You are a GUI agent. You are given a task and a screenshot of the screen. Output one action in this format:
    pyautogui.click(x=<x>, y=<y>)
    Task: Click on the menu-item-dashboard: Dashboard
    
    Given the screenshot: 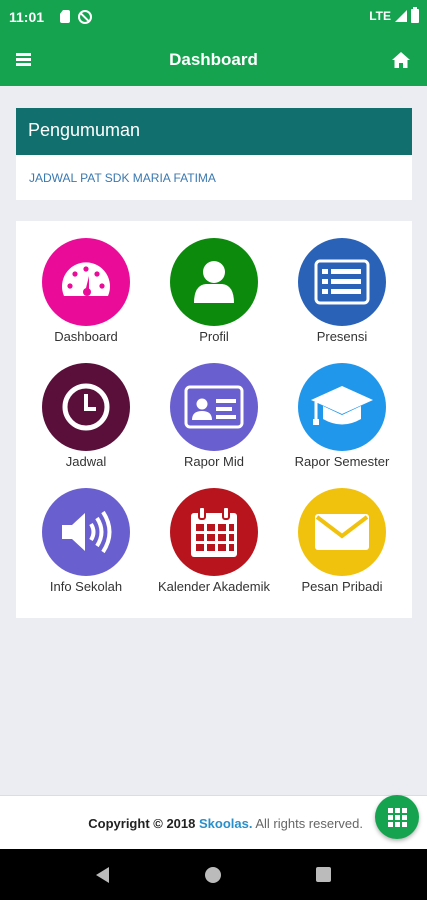 What is the action you would take?
    pyautogui.click(x=86, y=291)
    